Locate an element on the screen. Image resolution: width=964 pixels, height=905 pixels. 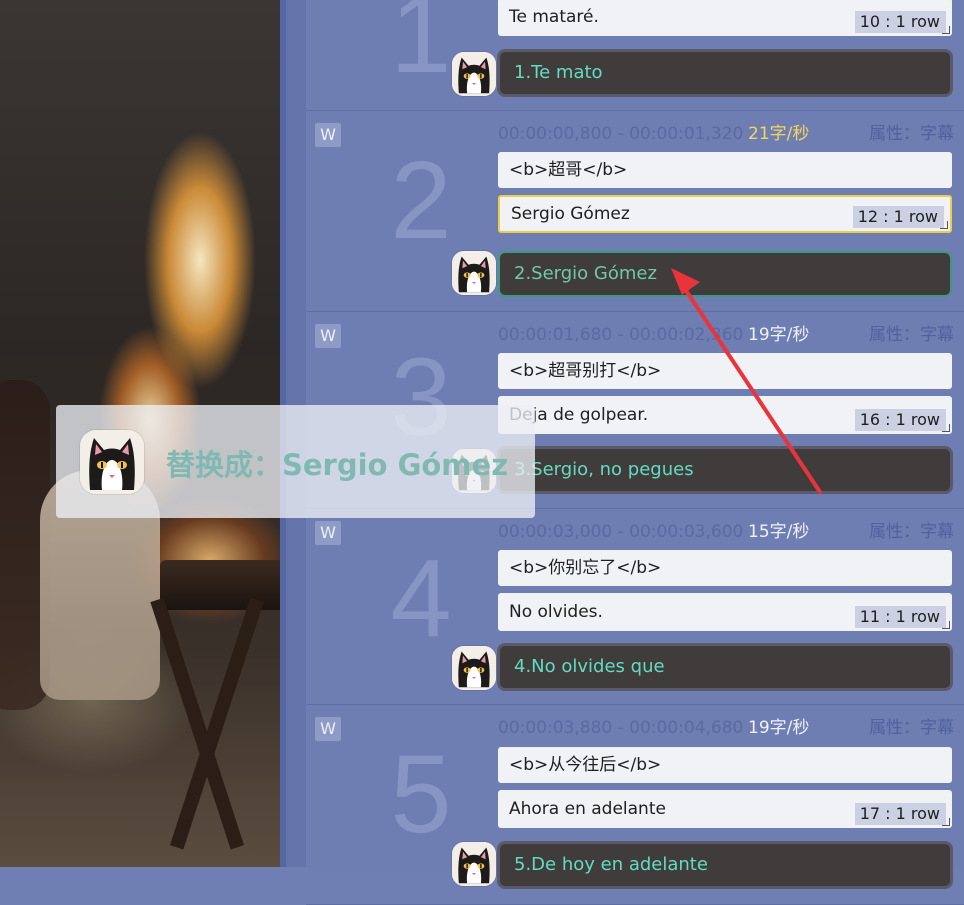
source-text-field: <b>超哥</b> is located at coordinates (725, 170).